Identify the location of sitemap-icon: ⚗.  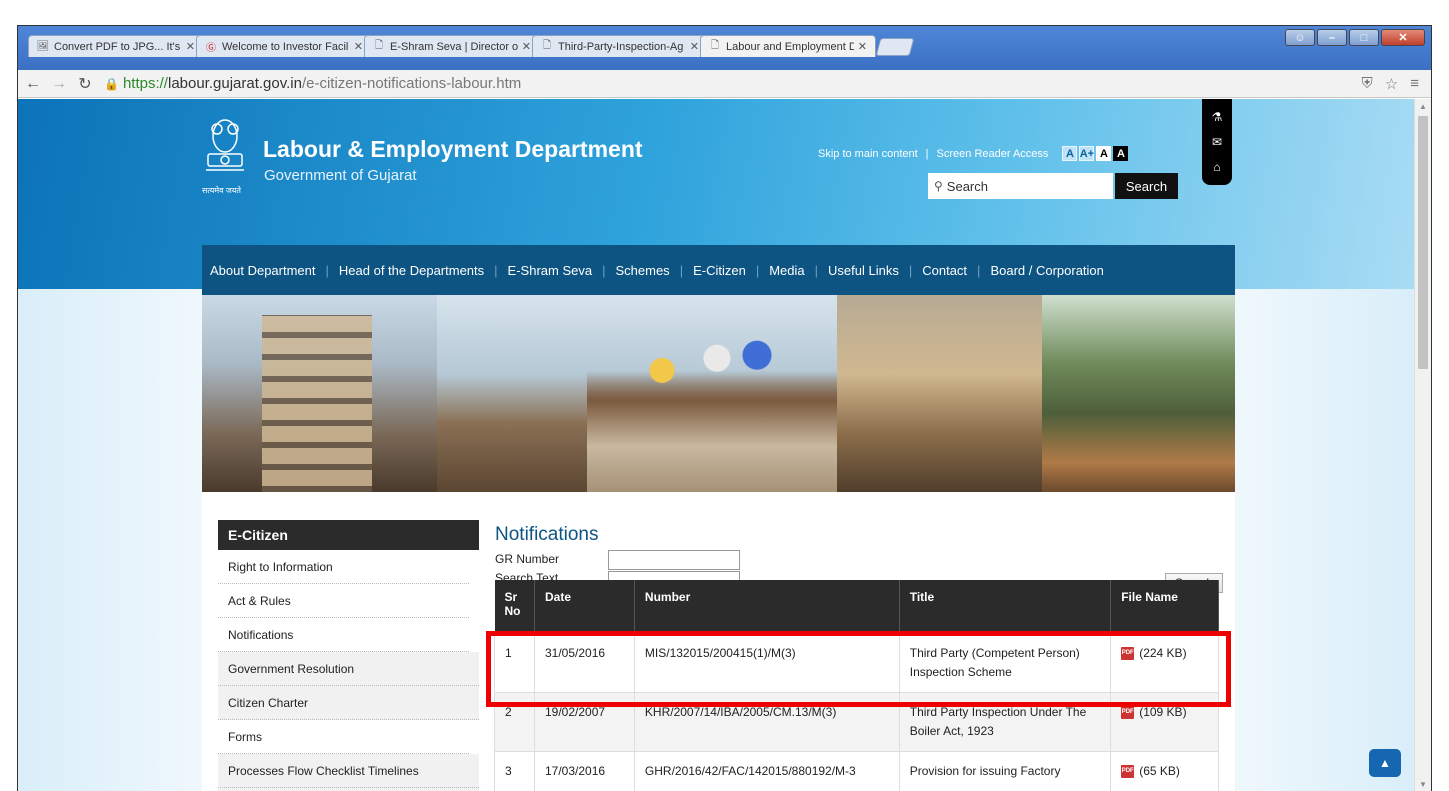
(1217, 117).